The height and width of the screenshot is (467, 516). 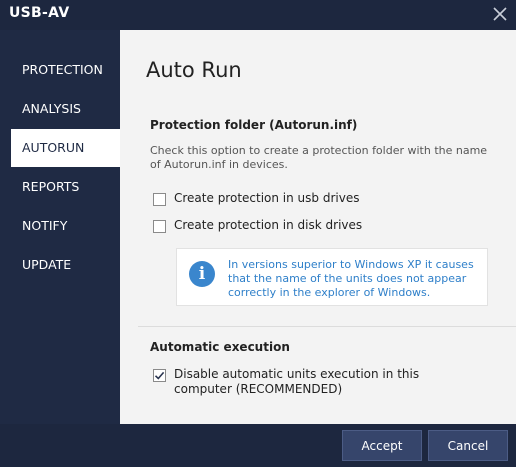 I want to click on footer-bar: Accept Cancel, so click(x=258, y=445).